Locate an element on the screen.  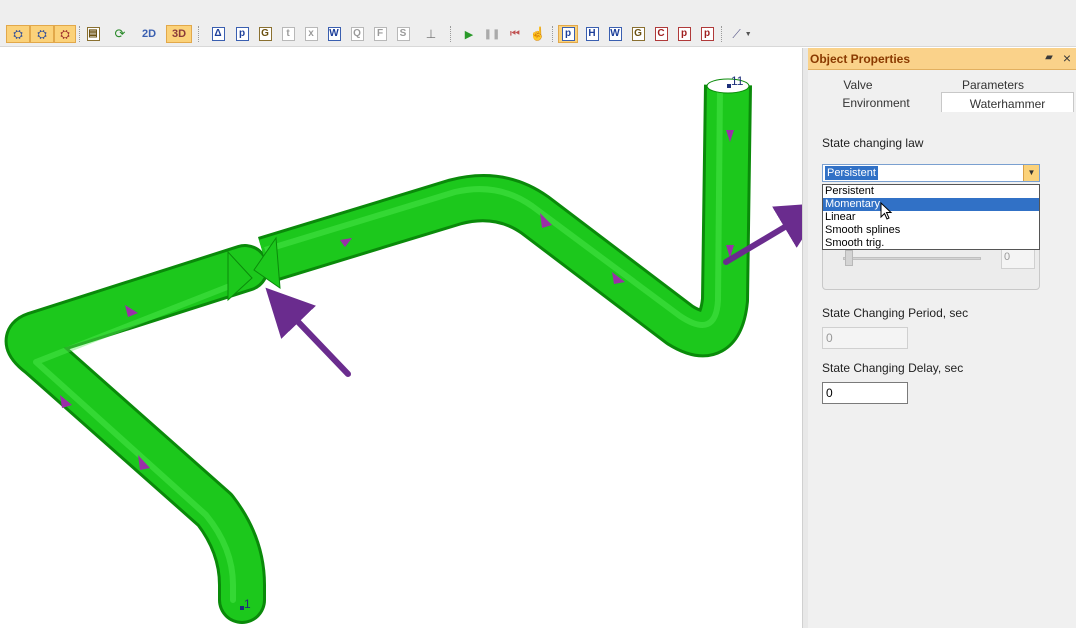
show-heat-button: Q is located at coordinates (357, 34).